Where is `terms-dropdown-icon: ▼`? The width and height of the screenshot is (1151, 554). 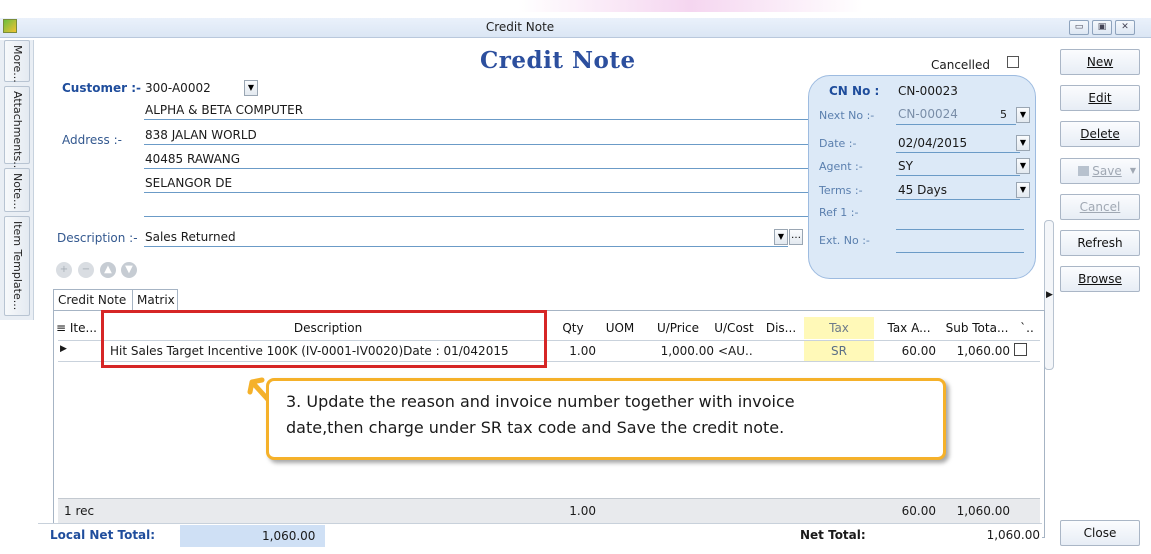
terms-dropdown-icon: ▼ is located at coordinates (1023, 190).